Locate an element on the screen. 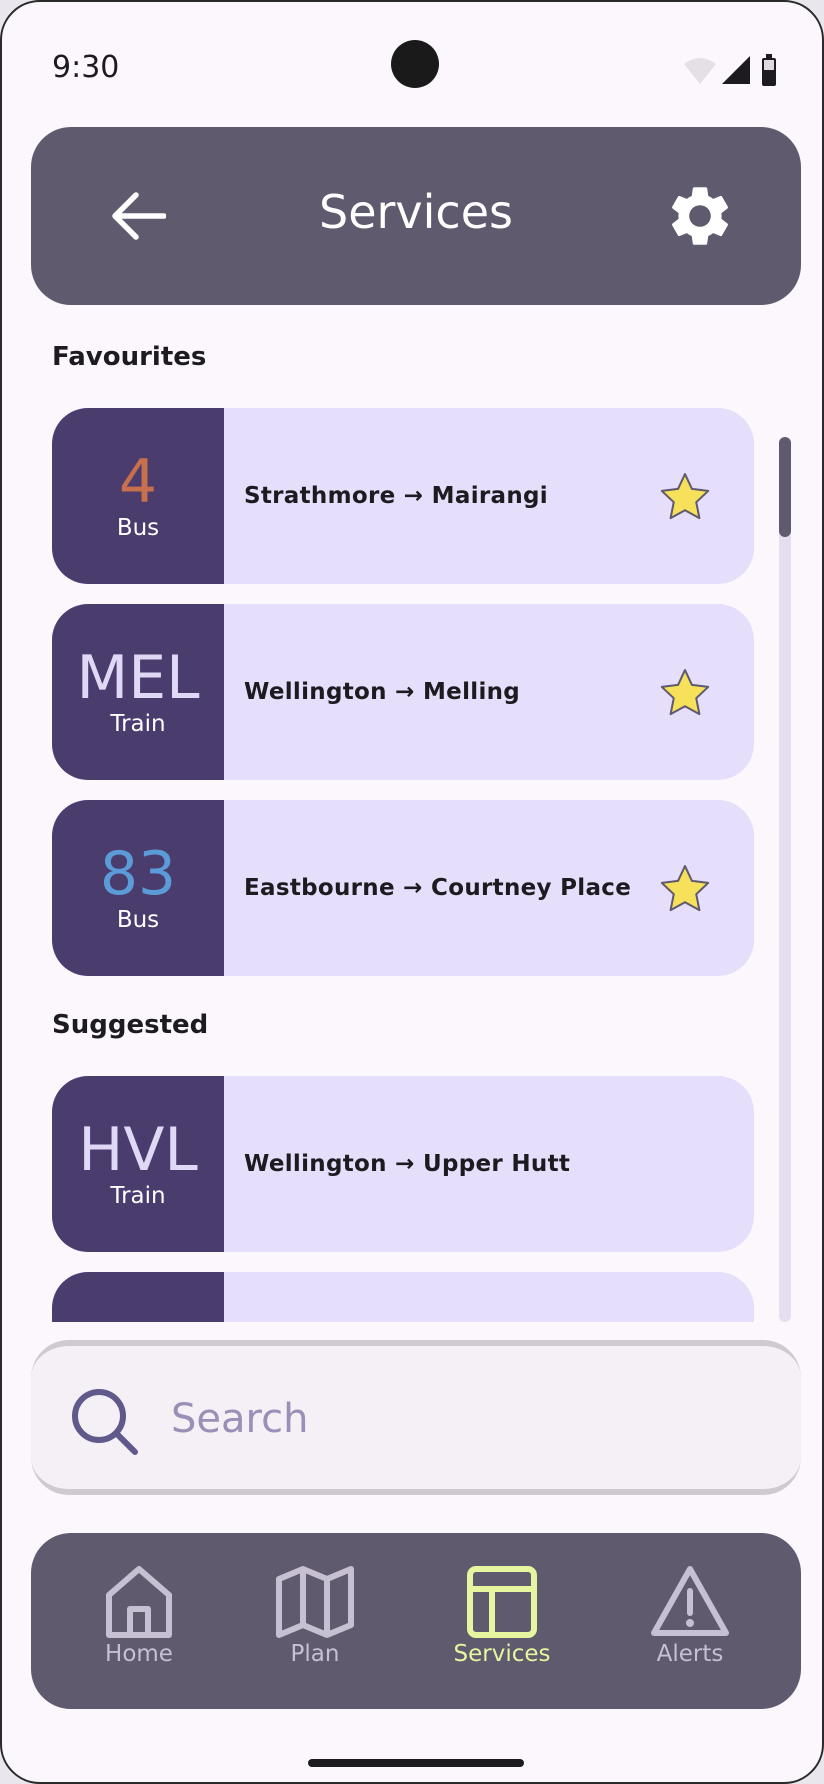 The image size is (824, 1784). scrollbar-track is located at coordinates (785, 879).